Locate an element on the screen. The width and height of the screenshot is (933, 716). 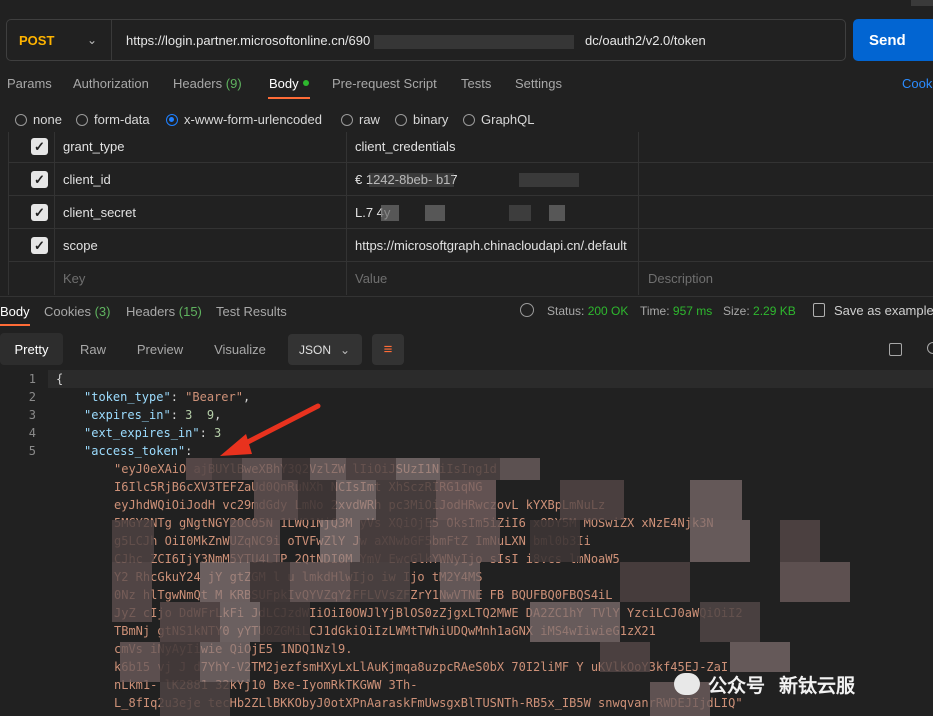
copy-icon is located at coordinates (895, 349).